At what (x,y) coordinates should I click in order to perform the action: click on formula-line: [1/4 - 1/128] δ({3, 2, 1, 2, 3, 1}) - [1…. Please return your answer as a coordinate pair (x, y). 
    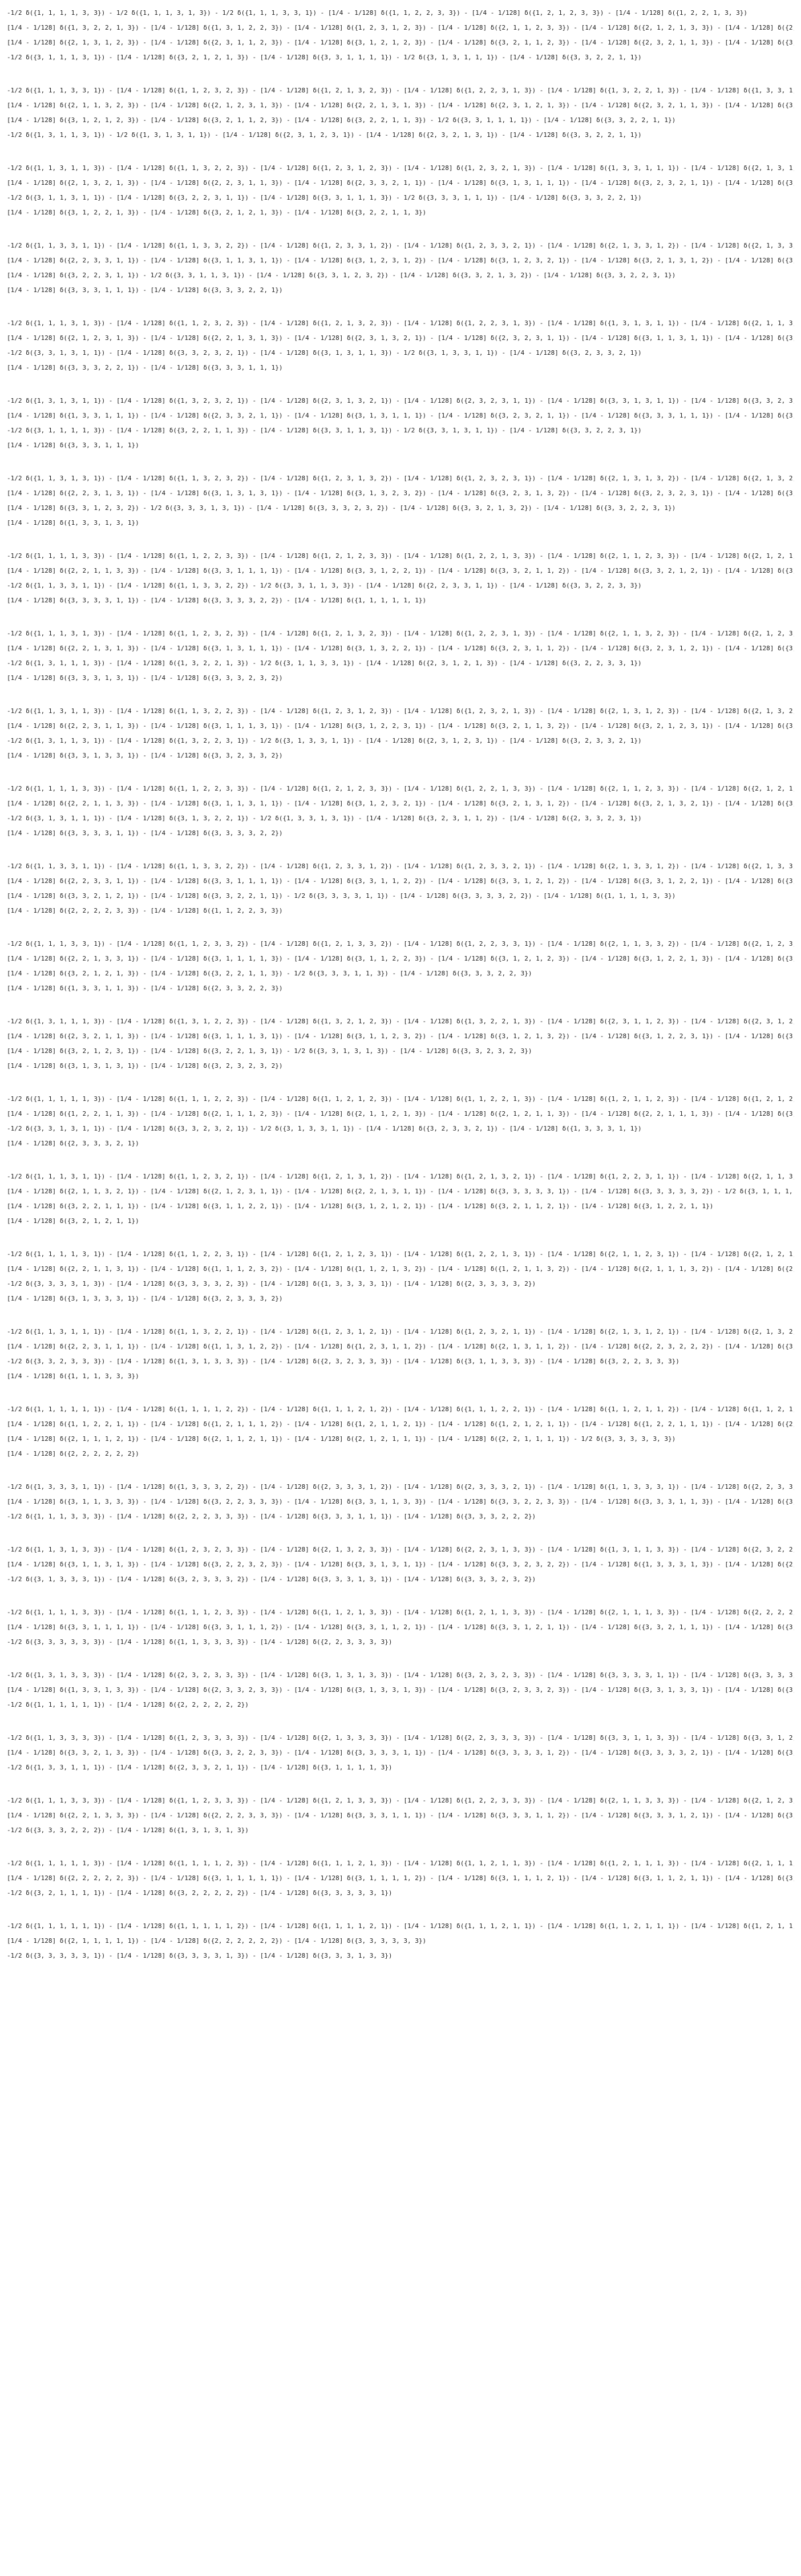
    Looking at the image, I should click on (269, 1051).